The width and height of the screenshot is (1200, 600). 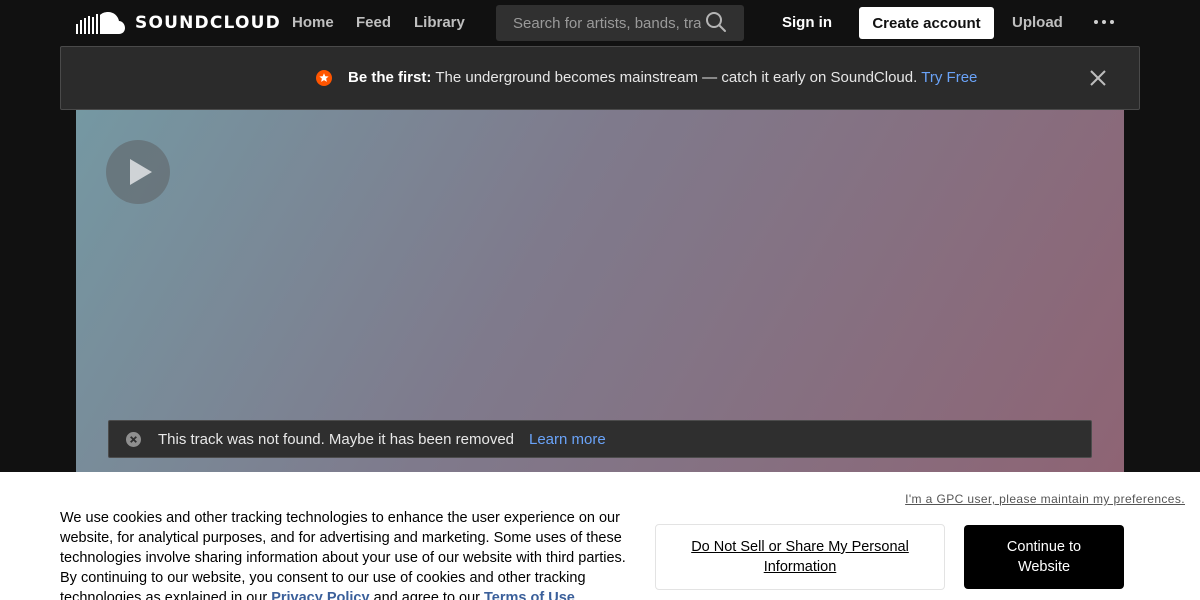 What do you see at coordinates (208, 23) in the screenshot?
I see `logo-wordmark: SOUNDCLOUD` at bounding box center [208, 23].